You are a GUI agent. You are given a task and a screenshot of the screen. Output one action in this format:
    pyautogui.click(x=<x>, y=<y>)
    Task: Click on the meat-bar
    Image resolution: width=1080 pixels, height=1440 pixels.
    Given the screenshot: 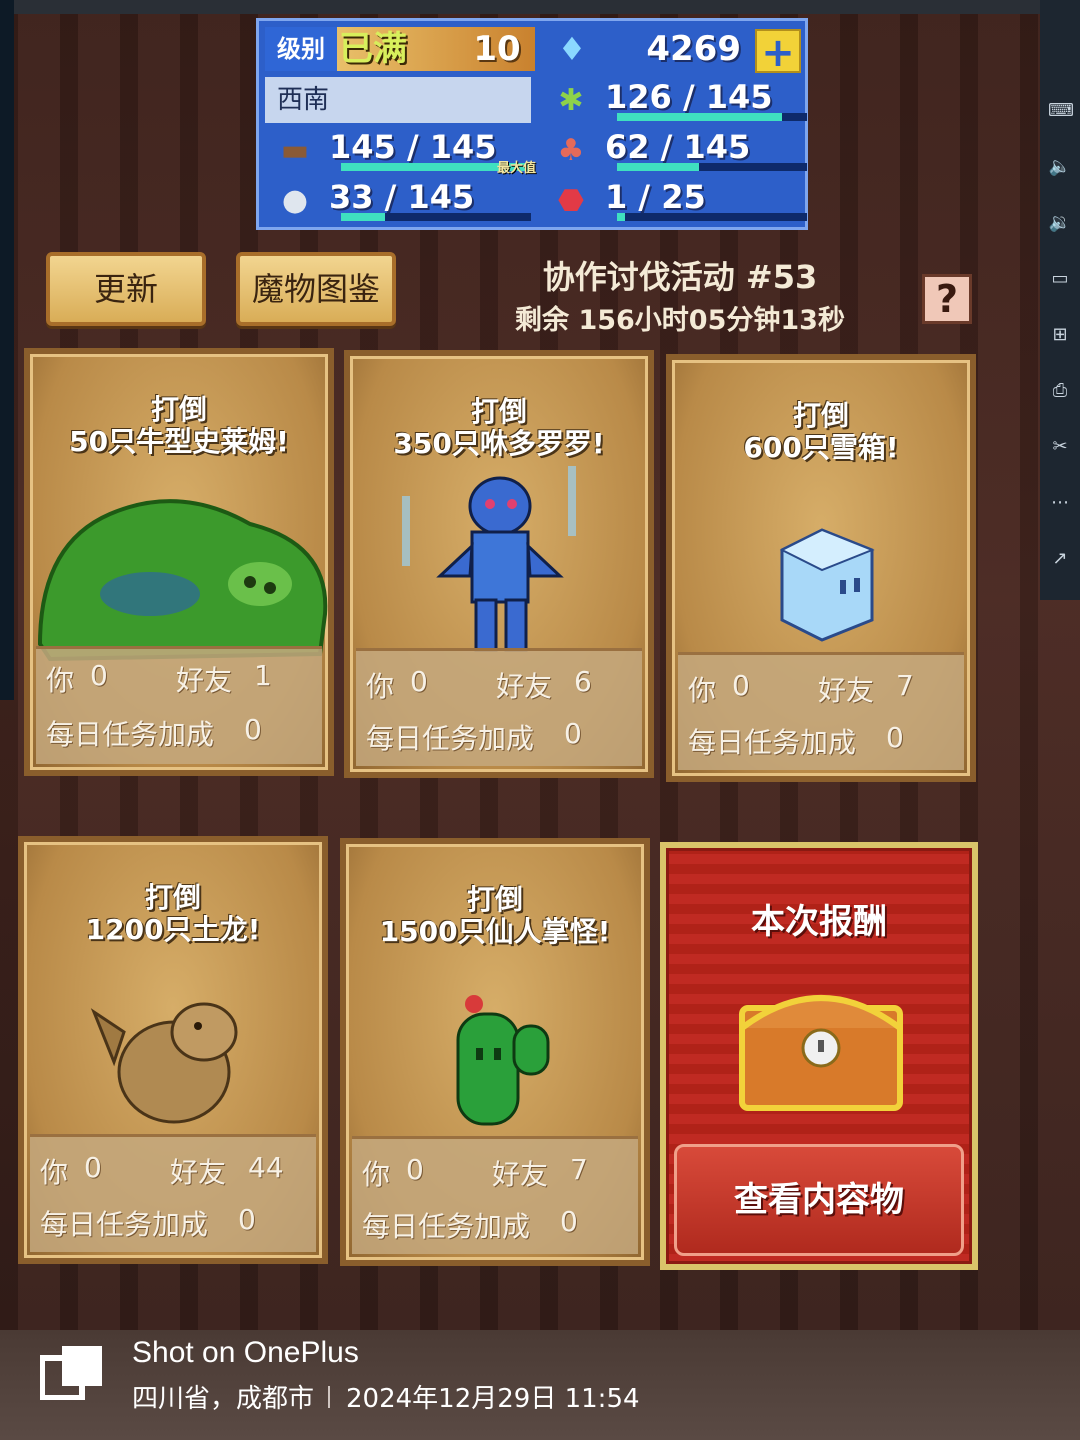 What is the action you would take?
    pyautogui.click(x=712, y=167)
    